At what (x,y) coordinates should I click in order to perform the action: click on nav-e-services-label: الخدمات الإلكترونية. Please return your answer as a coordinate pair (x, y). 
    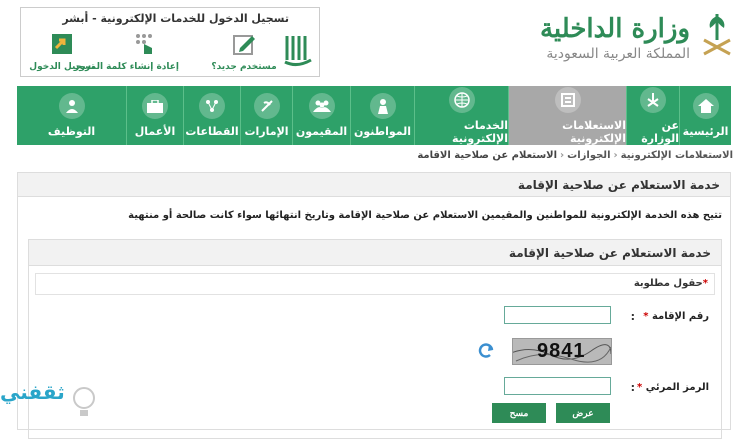
    Looking at the image, I should click on (480, 131).